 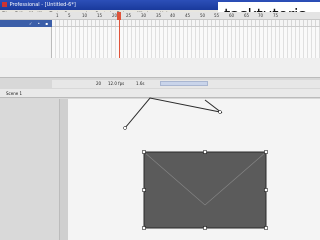 What do you see at coordinates (173, 15) in the screenshot?
I see `frame-number: 40` at bounding box center [173, 15].